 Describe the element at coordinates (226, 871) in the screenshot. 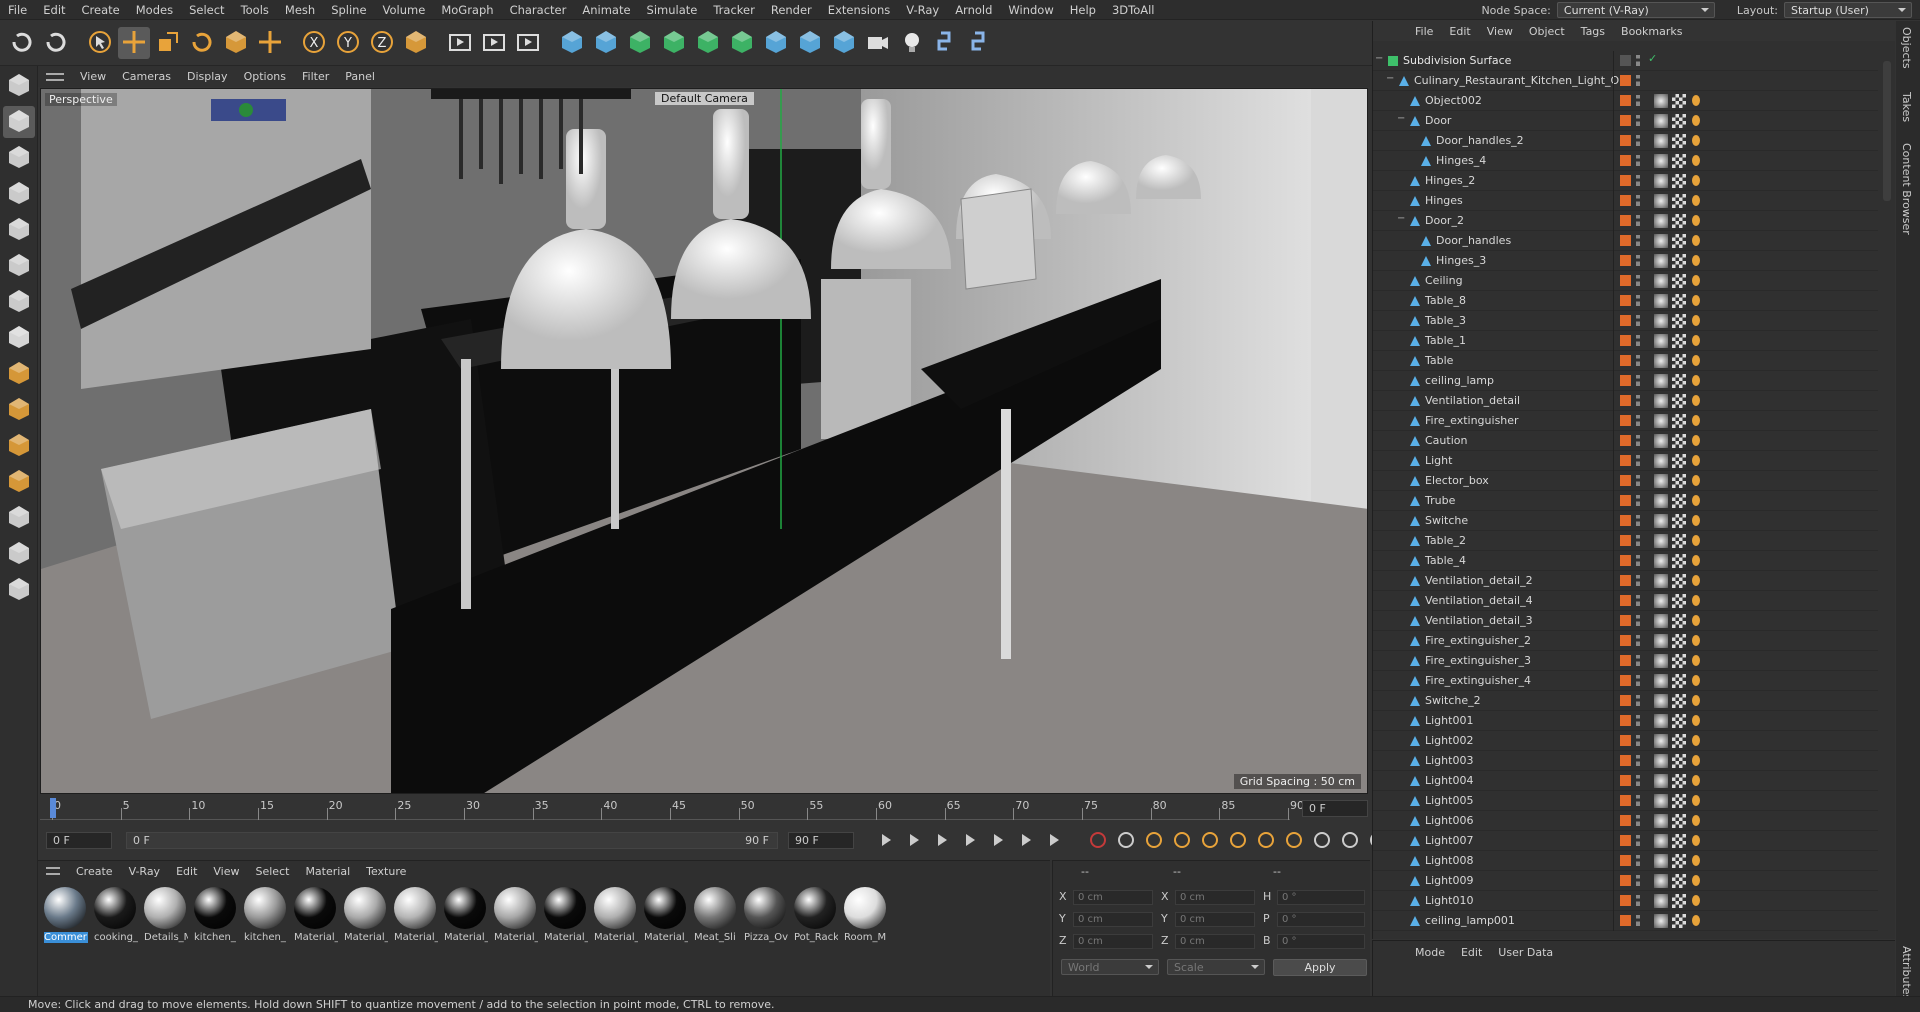

I see `material-menu-view: View` at that location.